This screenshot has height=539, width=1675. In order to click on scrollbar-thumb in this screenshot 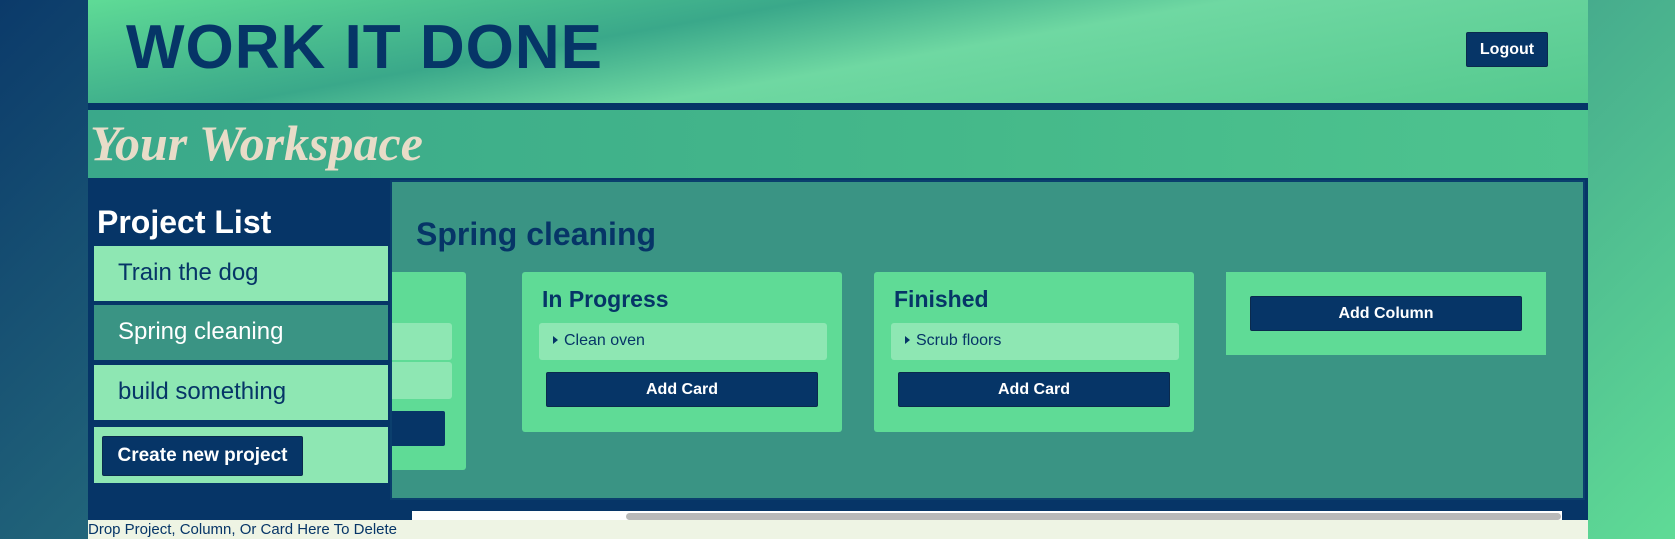, I will do `click(1093, 516)`.